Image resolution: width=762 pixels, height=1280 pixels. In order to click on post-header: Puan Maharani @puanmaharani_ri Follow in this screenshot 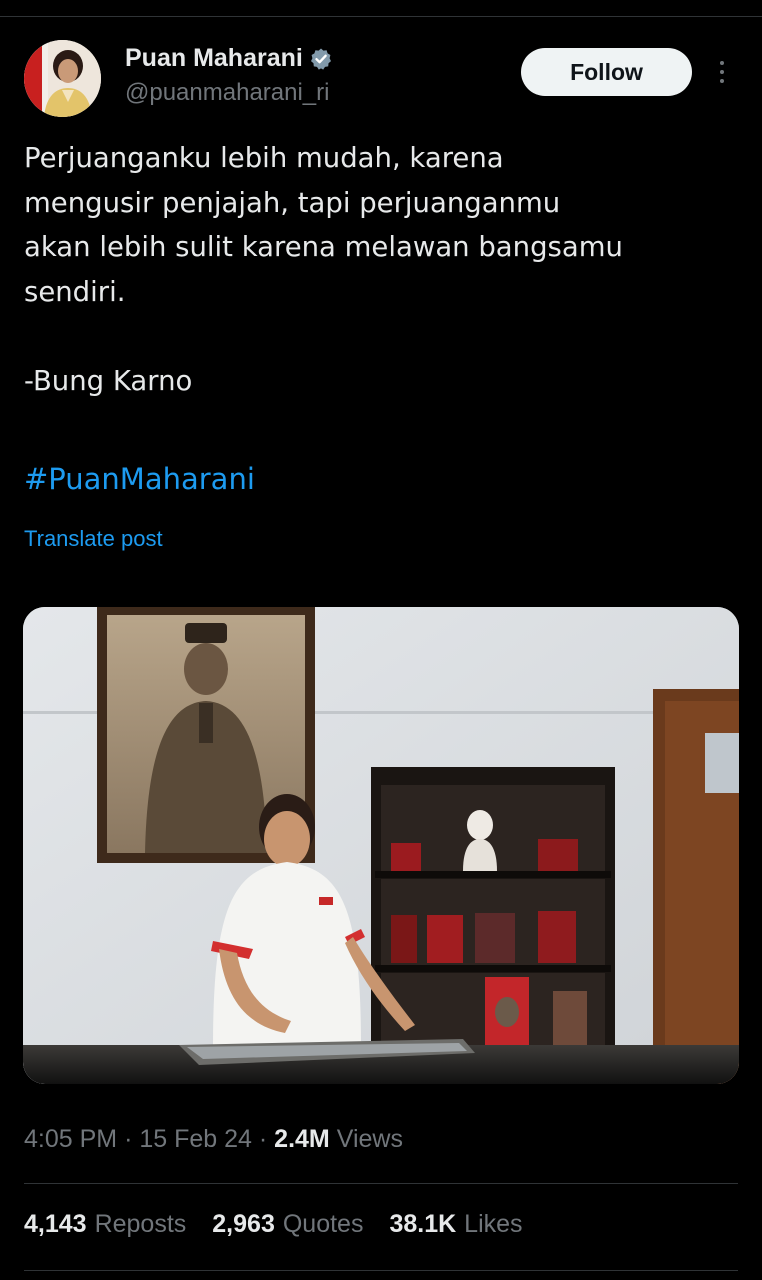, I will do `click(381, 80)`.